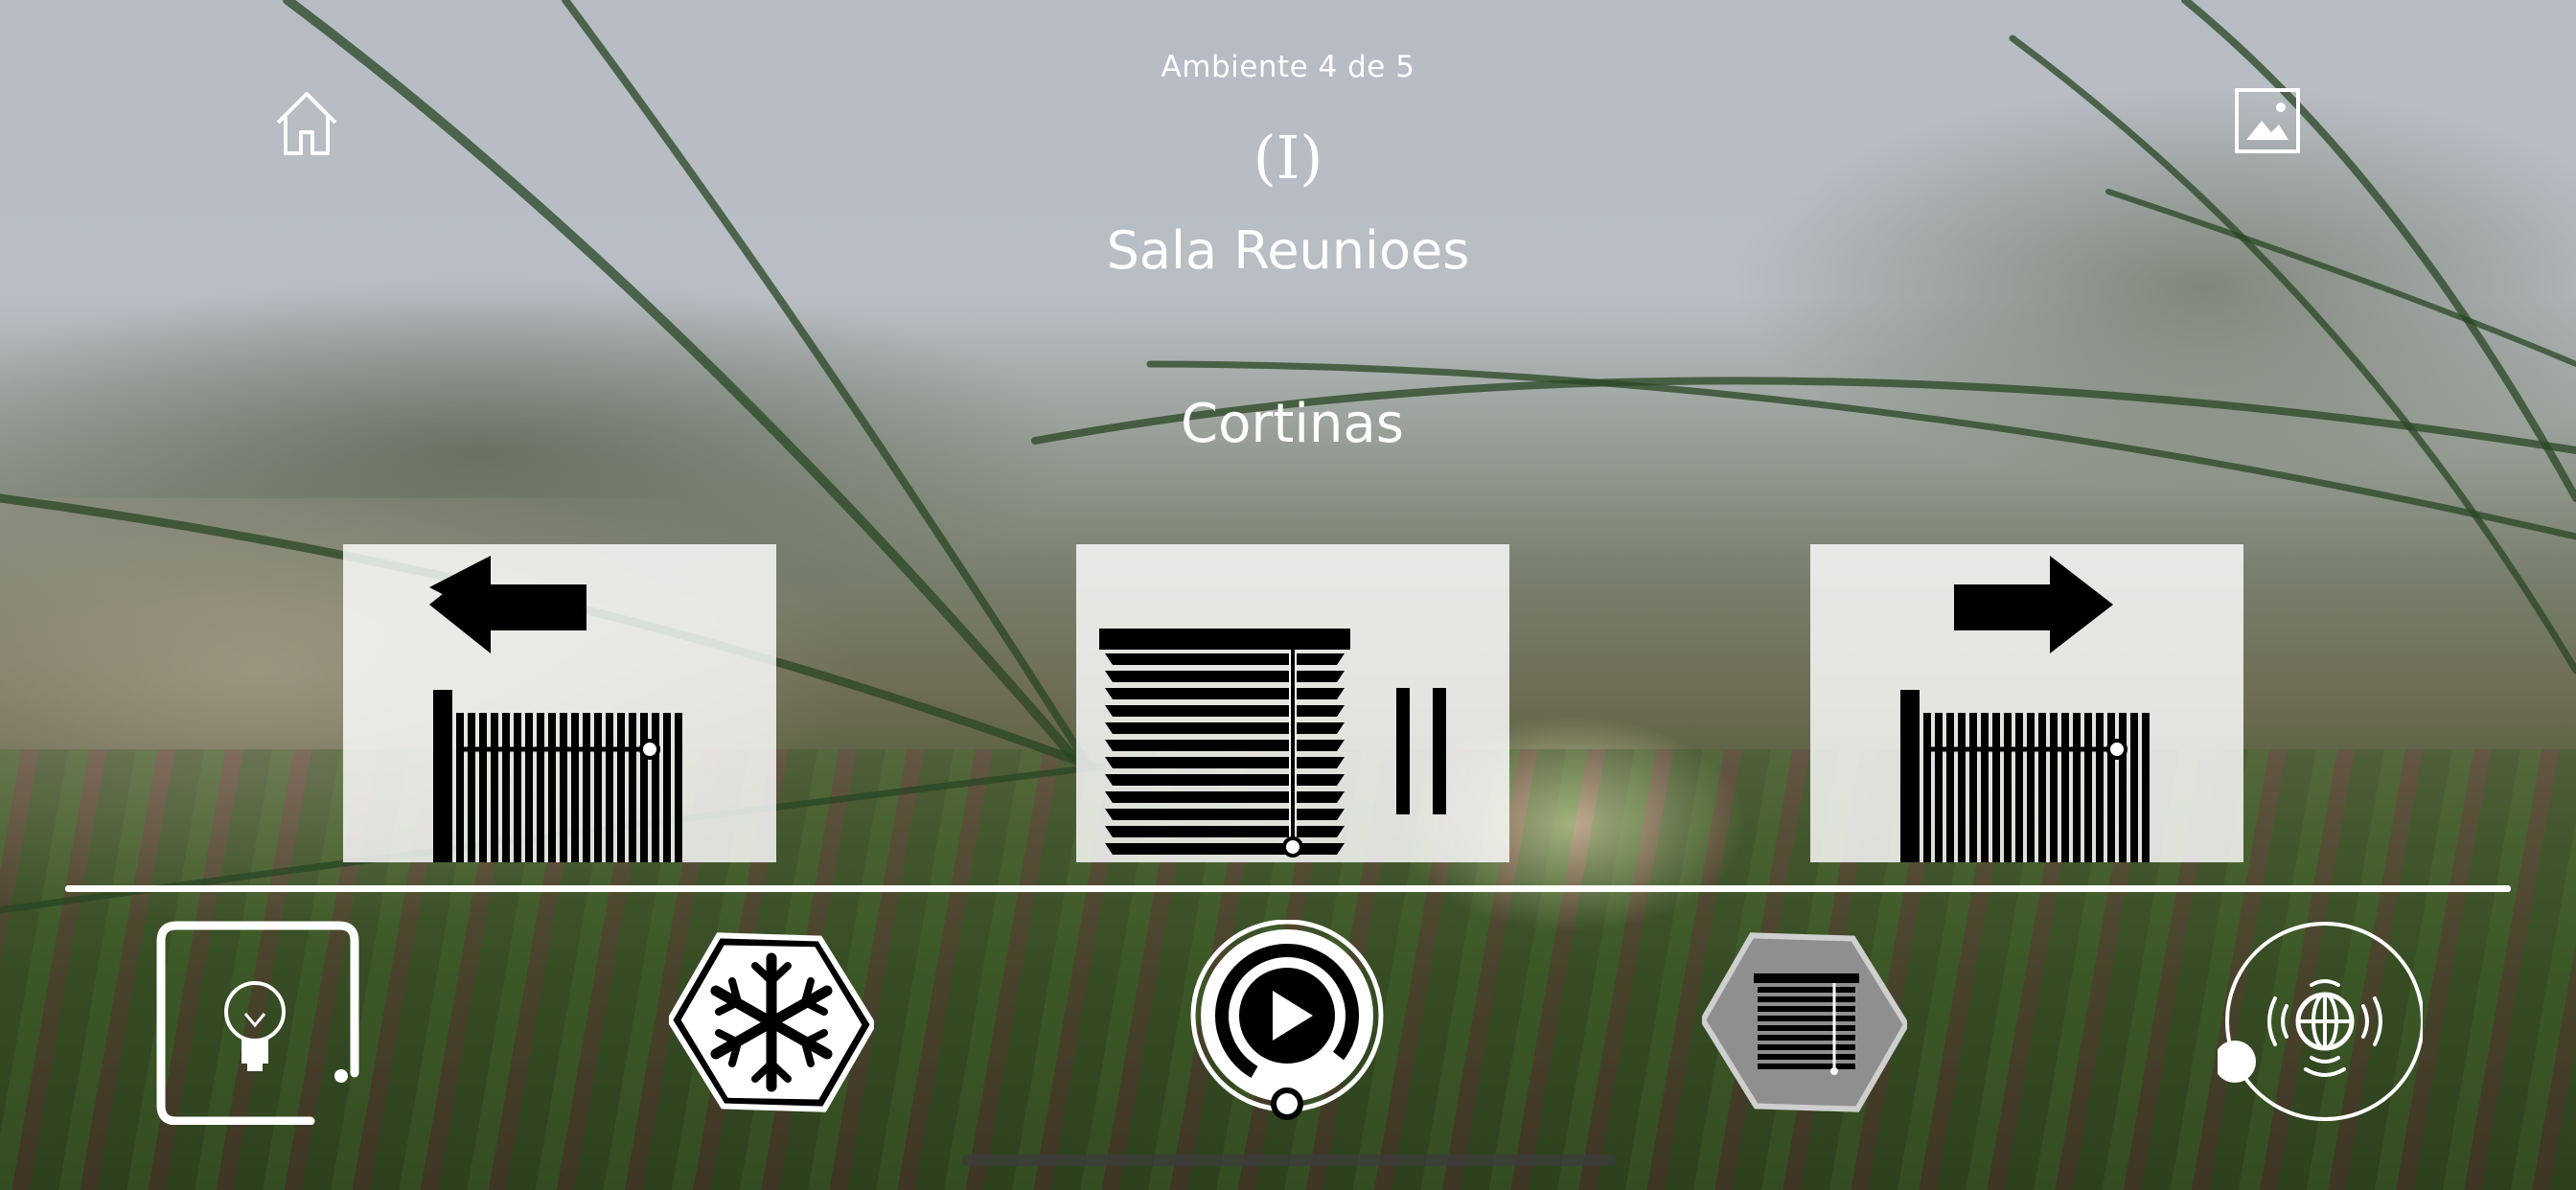 The image size is (2576, 1190). I want to click on nav-network-button, so click(2320, 1022).